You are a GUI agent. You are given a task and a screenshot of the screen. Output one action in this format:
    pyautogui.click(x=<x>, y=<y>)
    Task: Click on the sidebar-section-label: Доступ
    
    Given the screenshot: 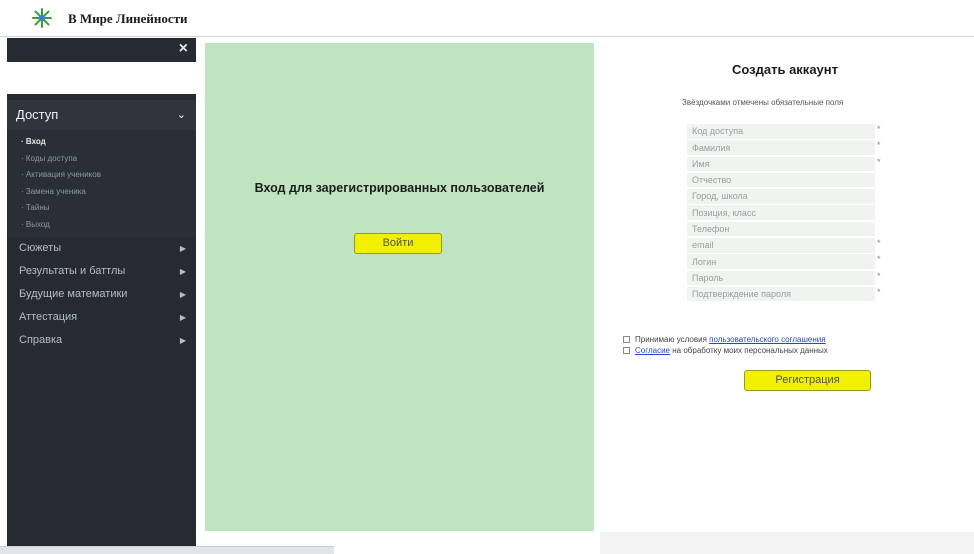 What is the action you would take?
    pyautogui.click(x=37, y=114)
    